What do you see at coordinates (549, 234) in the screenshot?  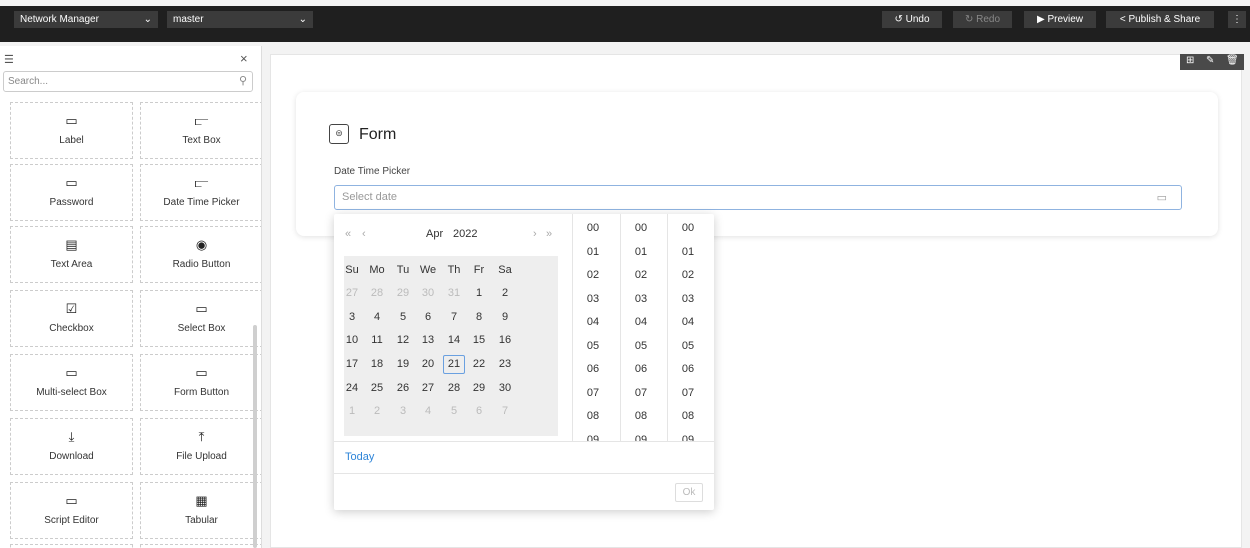 I see `next-year-icon: »` at bounding box center [549, 234].